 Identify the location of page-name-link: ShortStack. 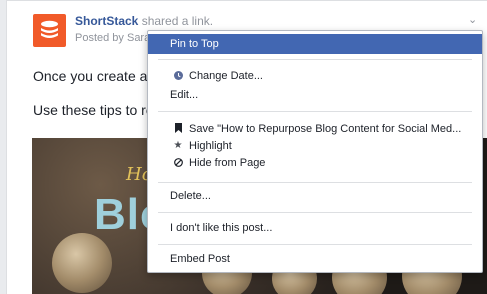
(106, 21).